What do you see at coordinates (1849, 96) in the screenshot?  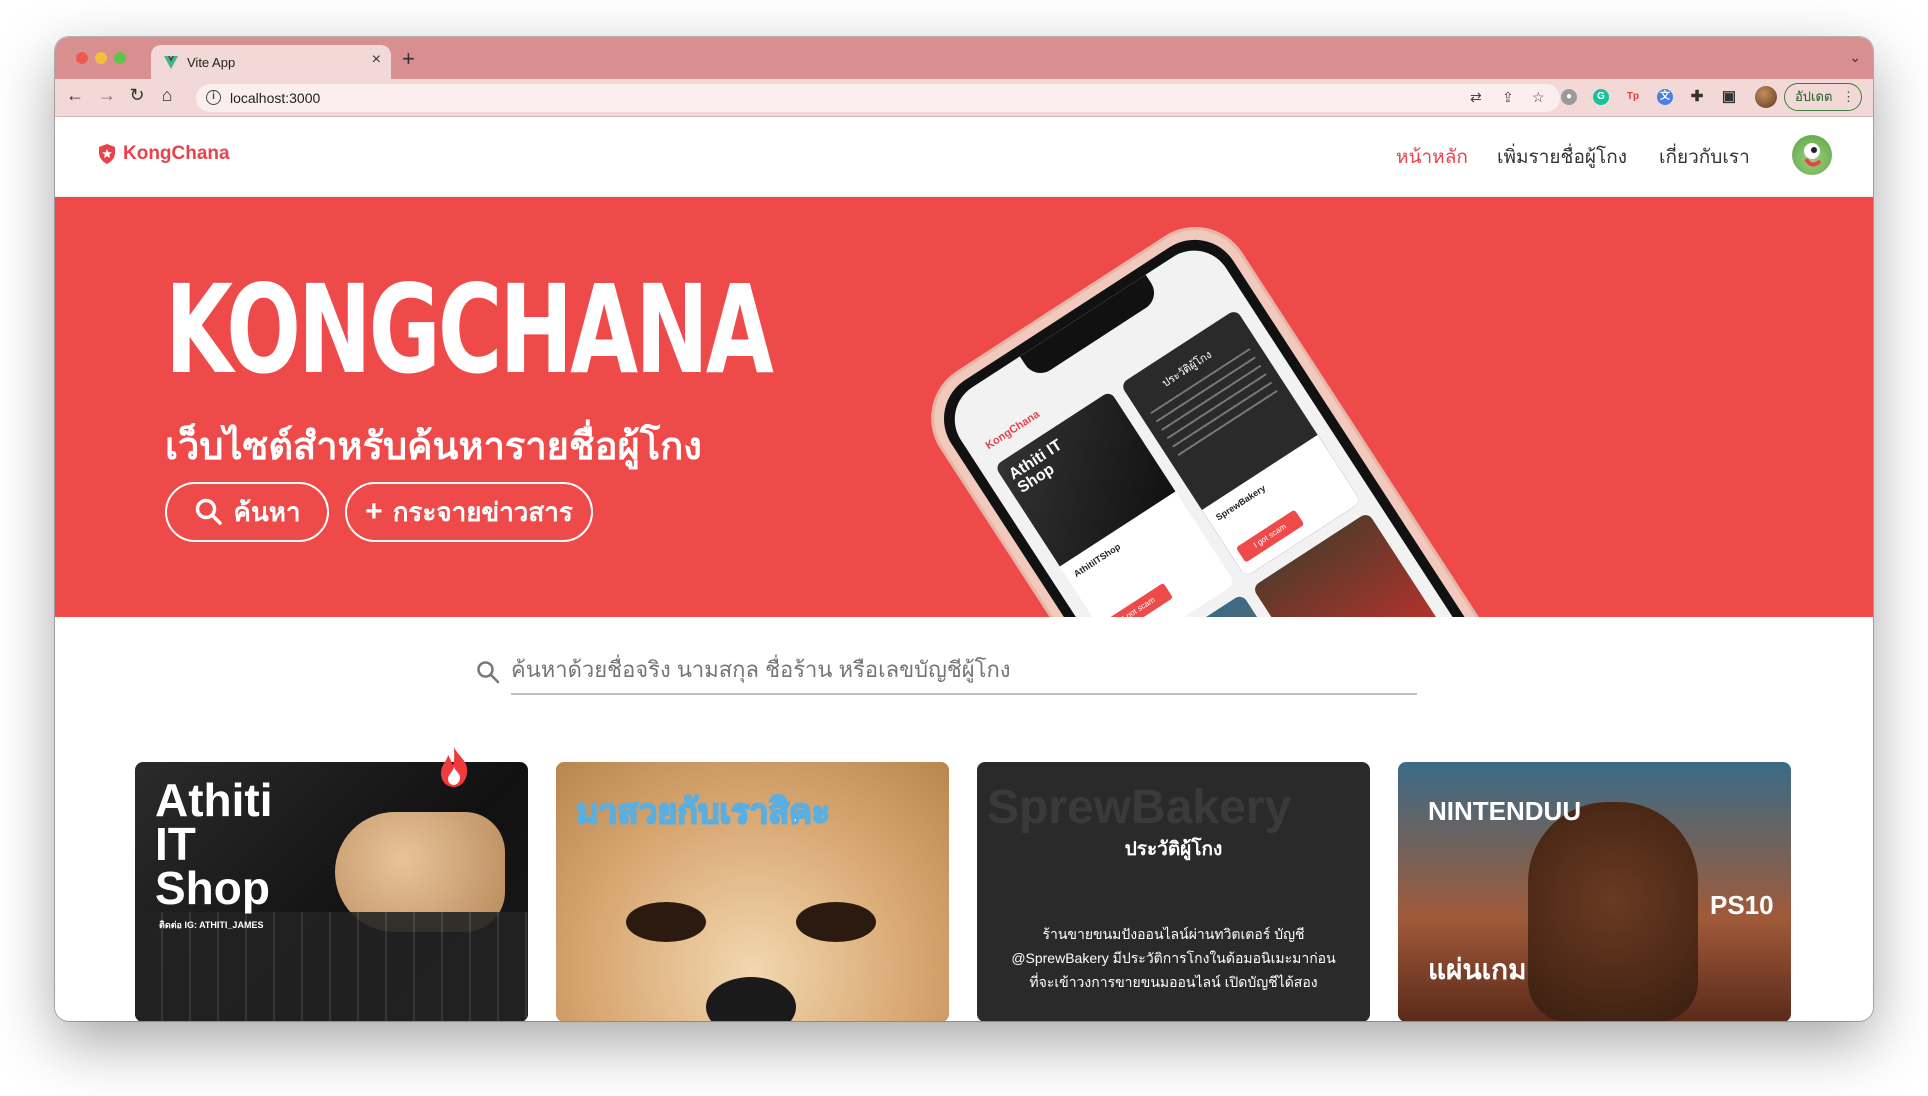 I see `more-menu-icon: ⋮` at bounding box center [1849, 96].